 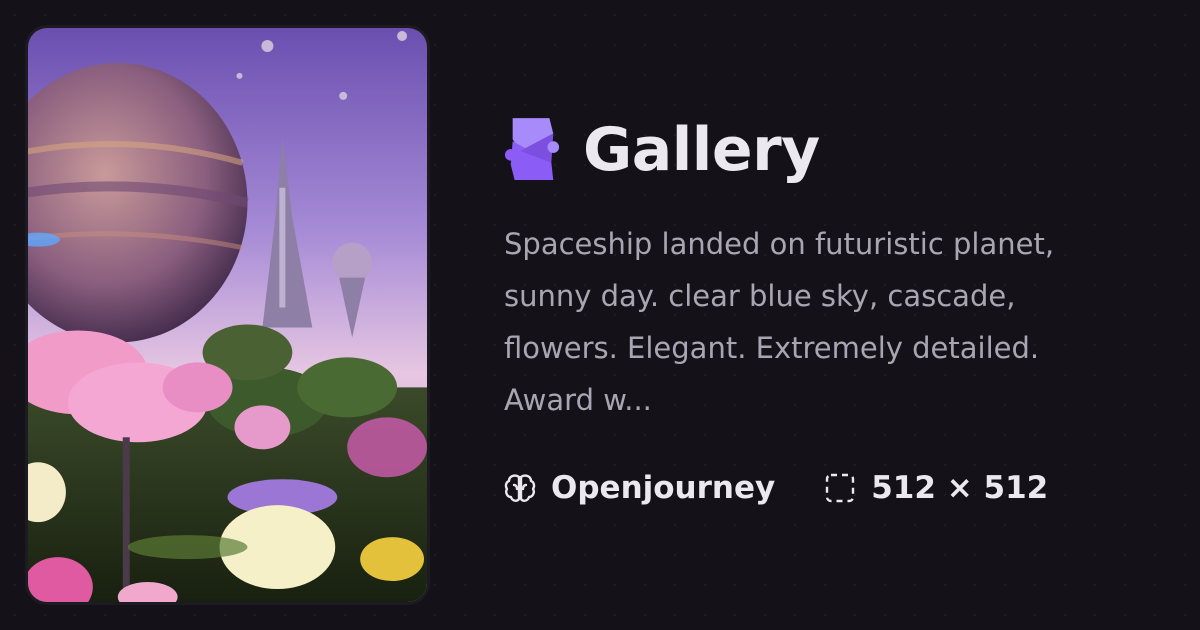 I want to click on page-title: Gallery, so click(x=701, y=150).